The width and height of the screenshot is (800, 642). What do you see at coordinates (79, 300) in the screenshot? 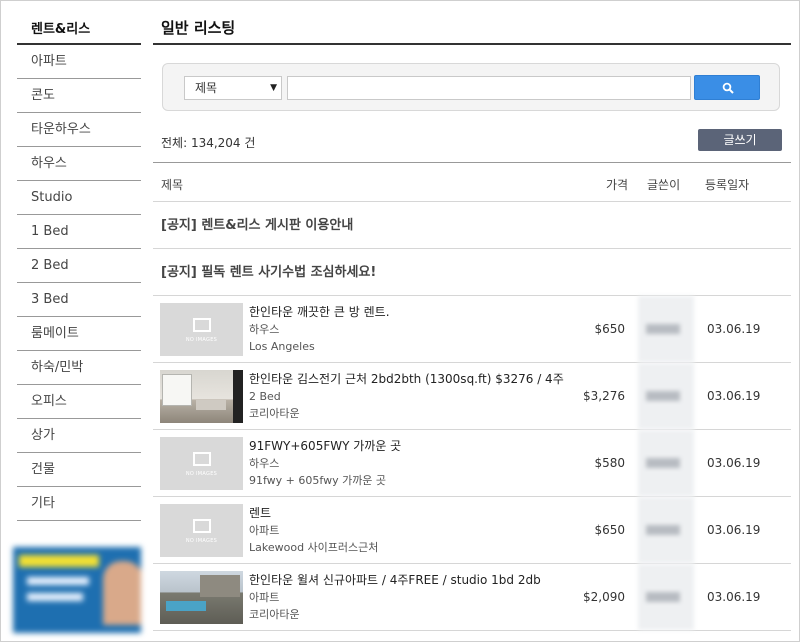
I see `sidebar-item-3bed: 3 Bed` at bounding box center [79, 300].